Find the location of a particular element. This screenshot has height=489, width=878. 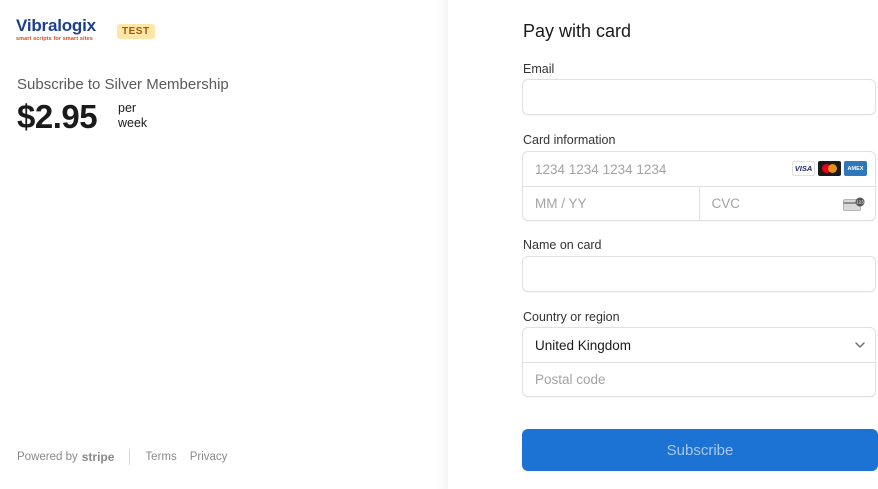

email-input is located at coordinates (699, 97).